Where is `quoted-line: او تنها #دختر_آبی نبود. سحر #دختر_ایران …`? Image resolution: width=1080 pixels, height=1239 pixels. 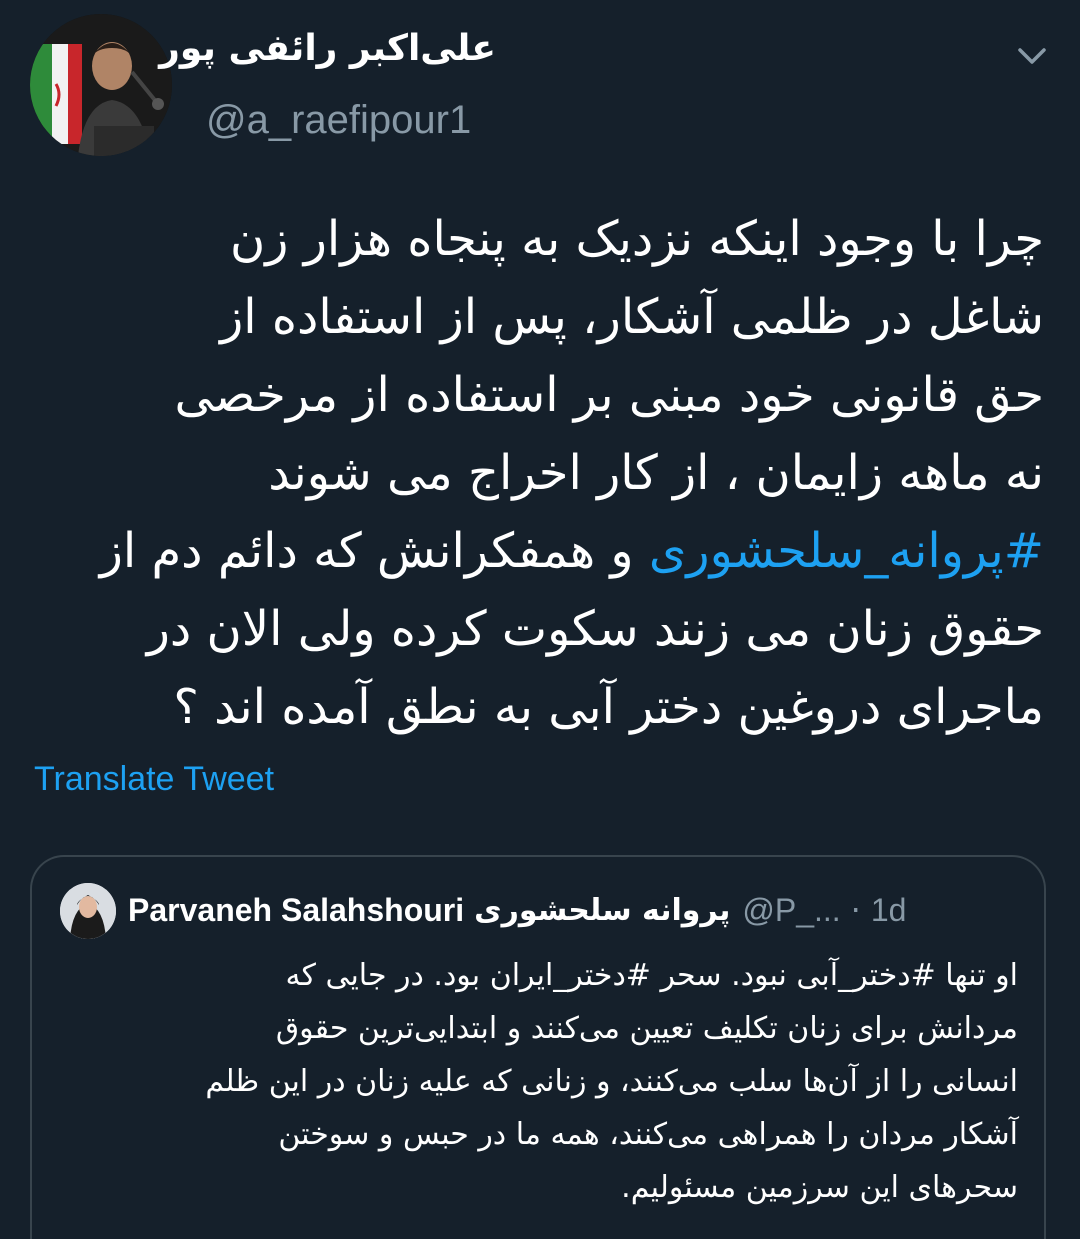
quoted-line: او تنها #دختر_آبی نبود. سحر #دختر_ایران … is located at coordinates (651, 975).